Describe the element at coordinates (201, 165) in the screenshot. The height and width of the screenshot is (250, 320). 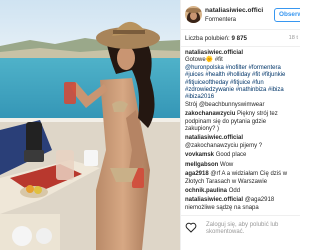
I see `comment-author: mellgabson` at that location.